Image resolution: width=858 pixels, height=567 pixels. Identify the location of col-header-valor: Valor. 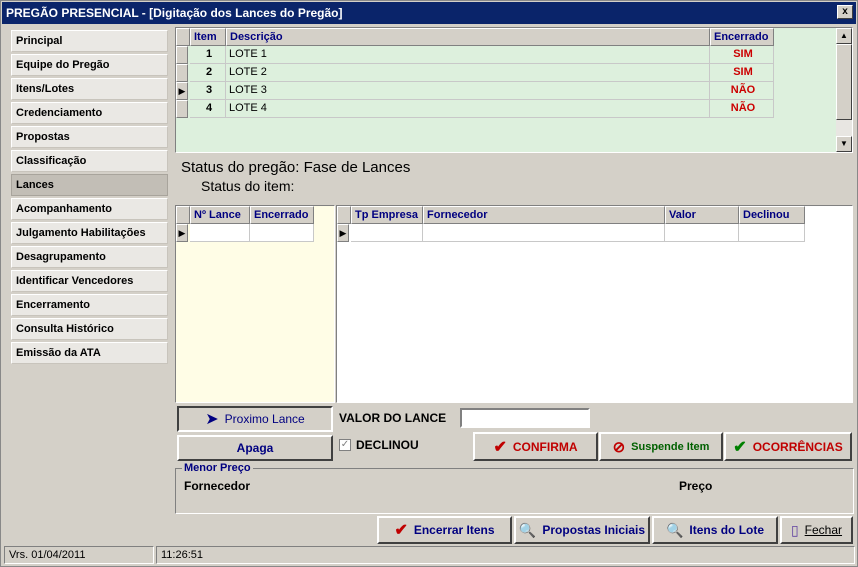
(702, 215).